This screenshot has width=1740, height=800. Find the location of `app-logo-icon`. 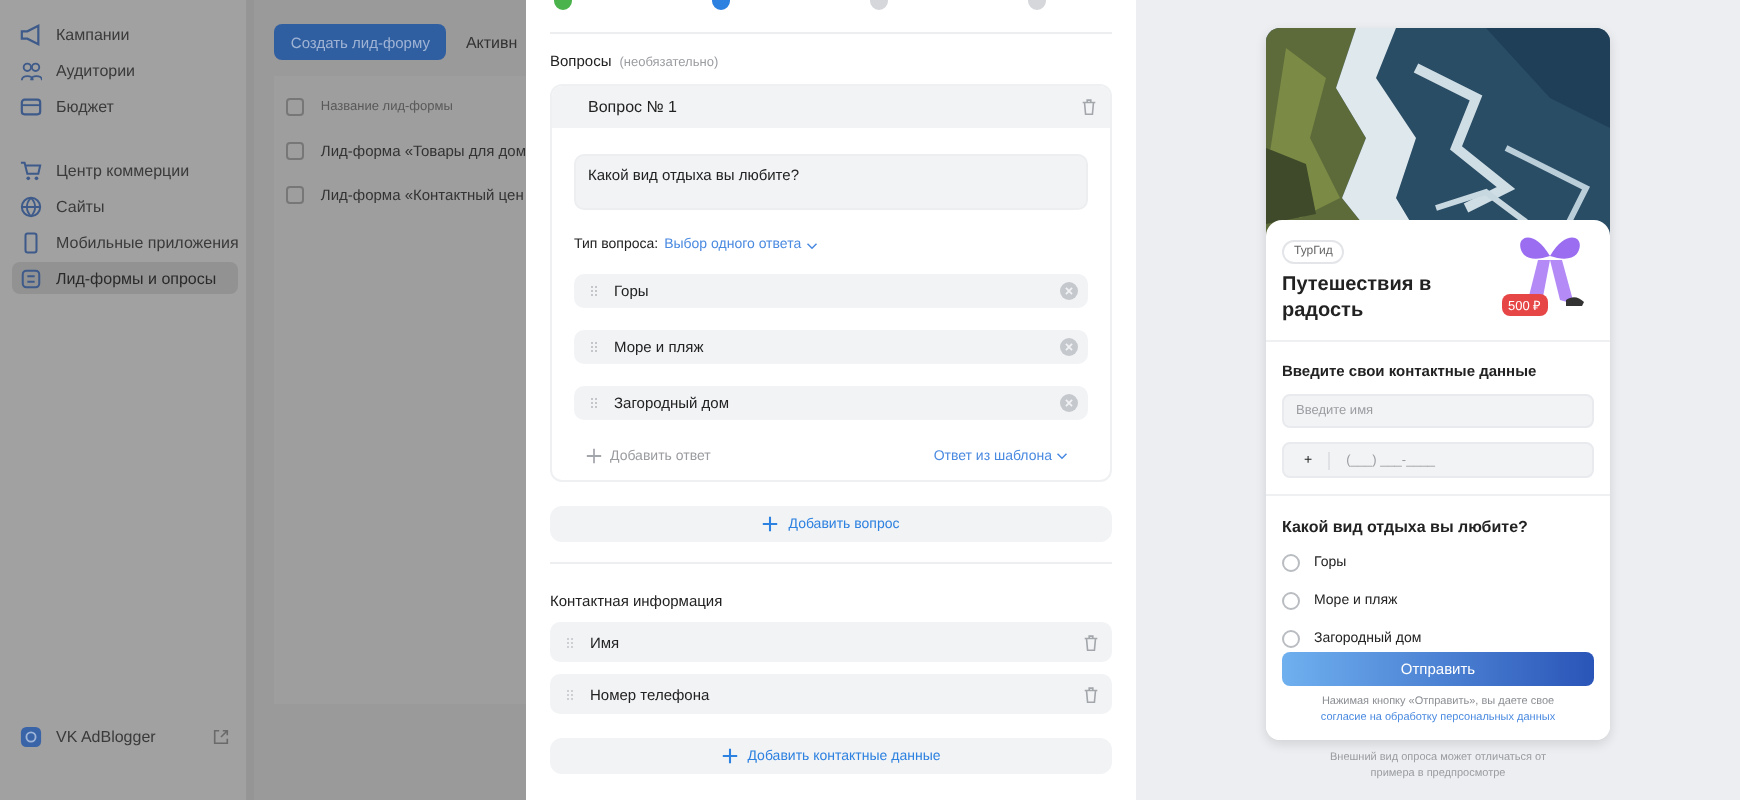

app-logo-icon is located at coordinates (31, 737).